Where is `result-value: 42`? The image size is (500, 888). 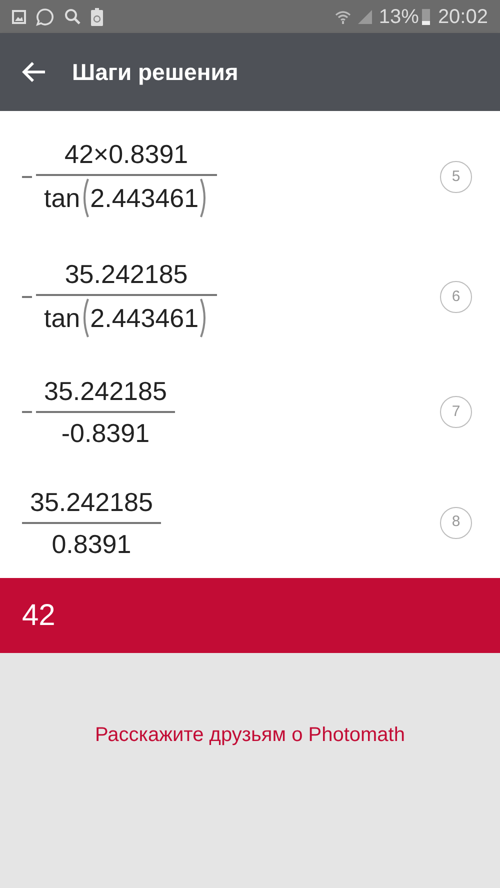
result-value: 42 is located at coordinates (39, 616).